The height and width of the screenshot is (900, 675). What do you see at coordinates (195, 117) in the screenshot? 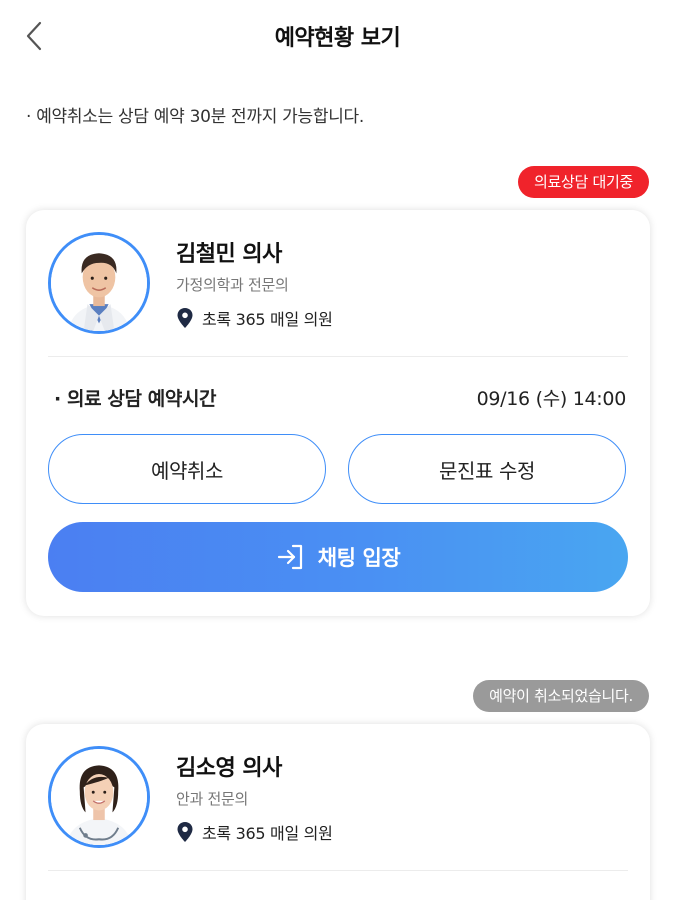
I see `cancellation-notice: · 예약취소는 상담 예약 30분 전까지 가능합니다.` at bounding box center [195, 117].